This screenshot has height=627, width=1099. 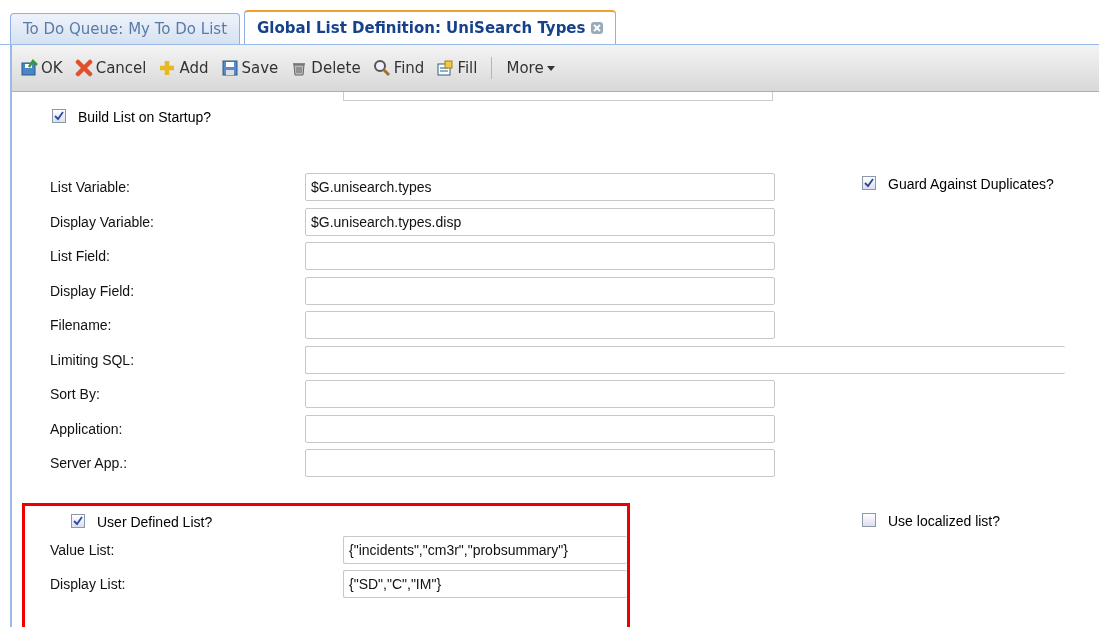 I want to click on form-icon, so click(x=445, y=68).